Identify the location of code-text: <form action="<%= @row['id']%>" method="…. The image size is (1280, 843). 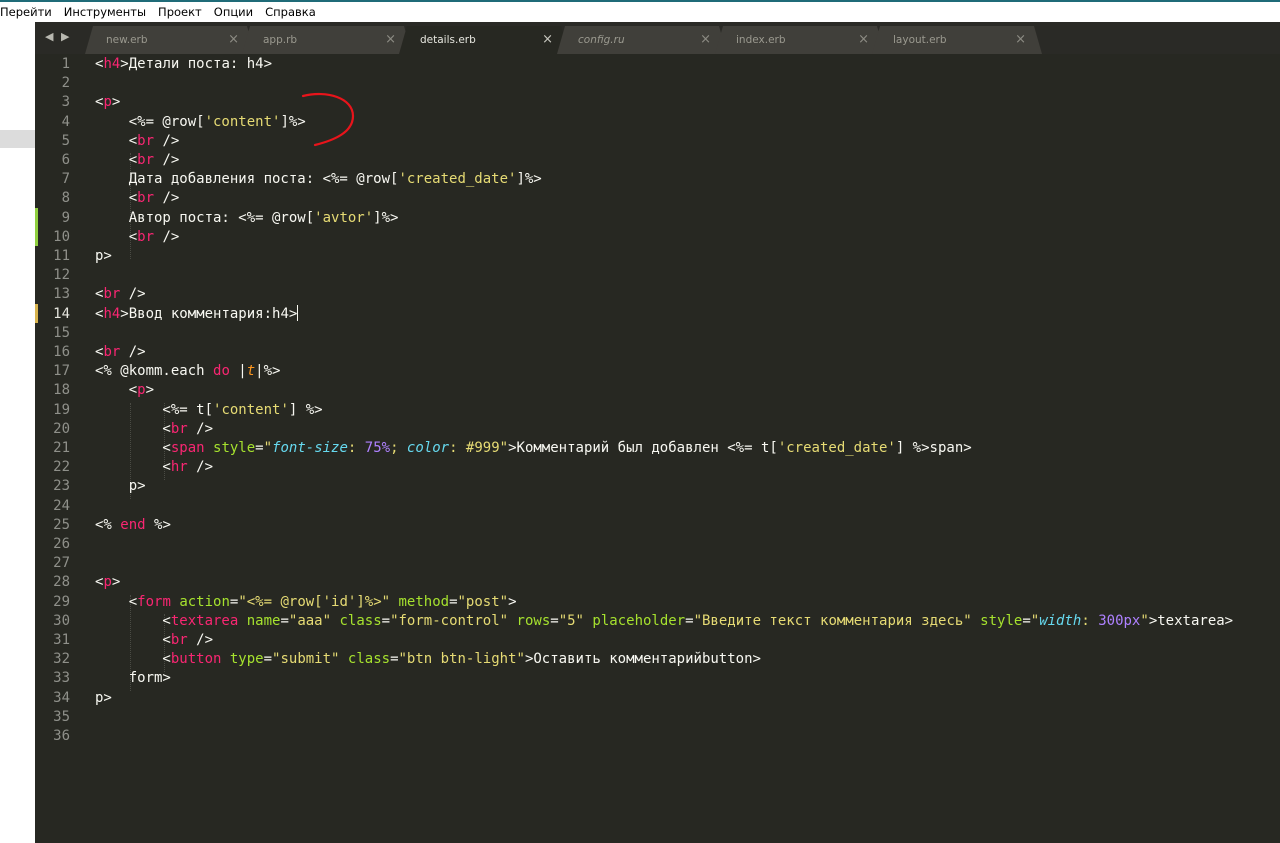
(306, 601).